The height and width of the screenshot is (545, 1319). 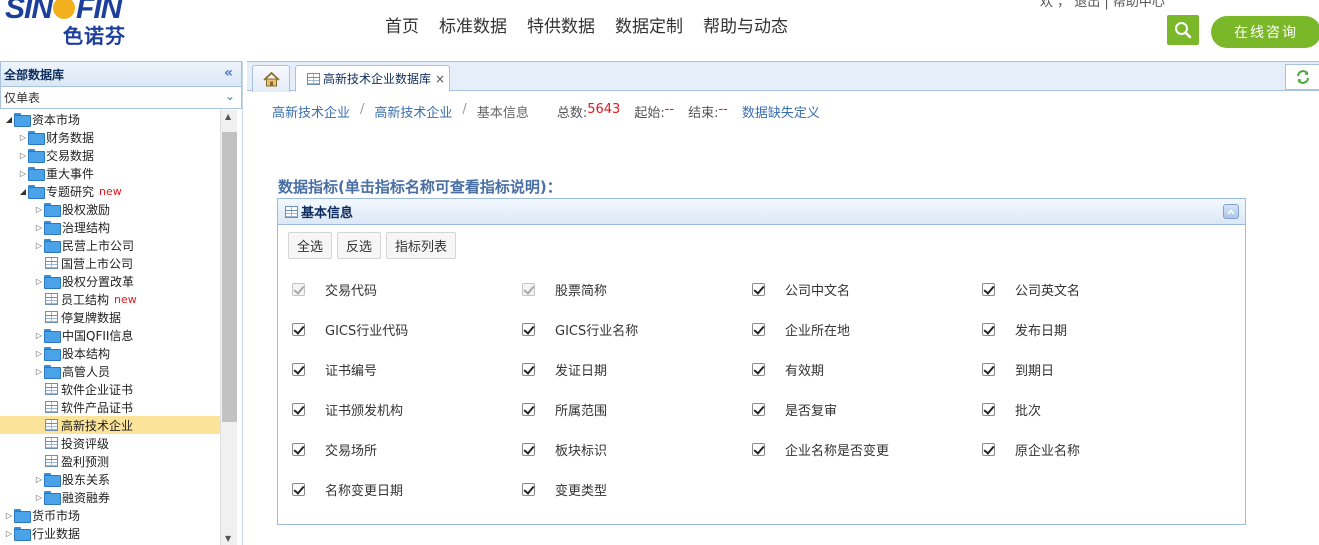 I want to click on tree-item: ▷ 财务数据, so click(x=110, y=137).